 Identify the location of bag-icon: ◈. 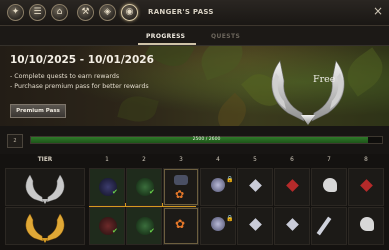
(107, 12).